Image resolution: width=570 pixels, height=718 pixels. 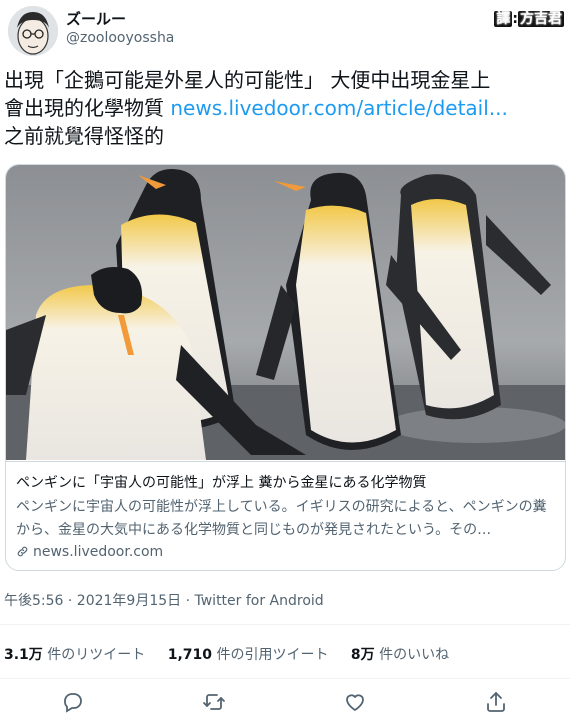 I want to click on card-domain: news.livedoor.com, so click(x=89, y=552).